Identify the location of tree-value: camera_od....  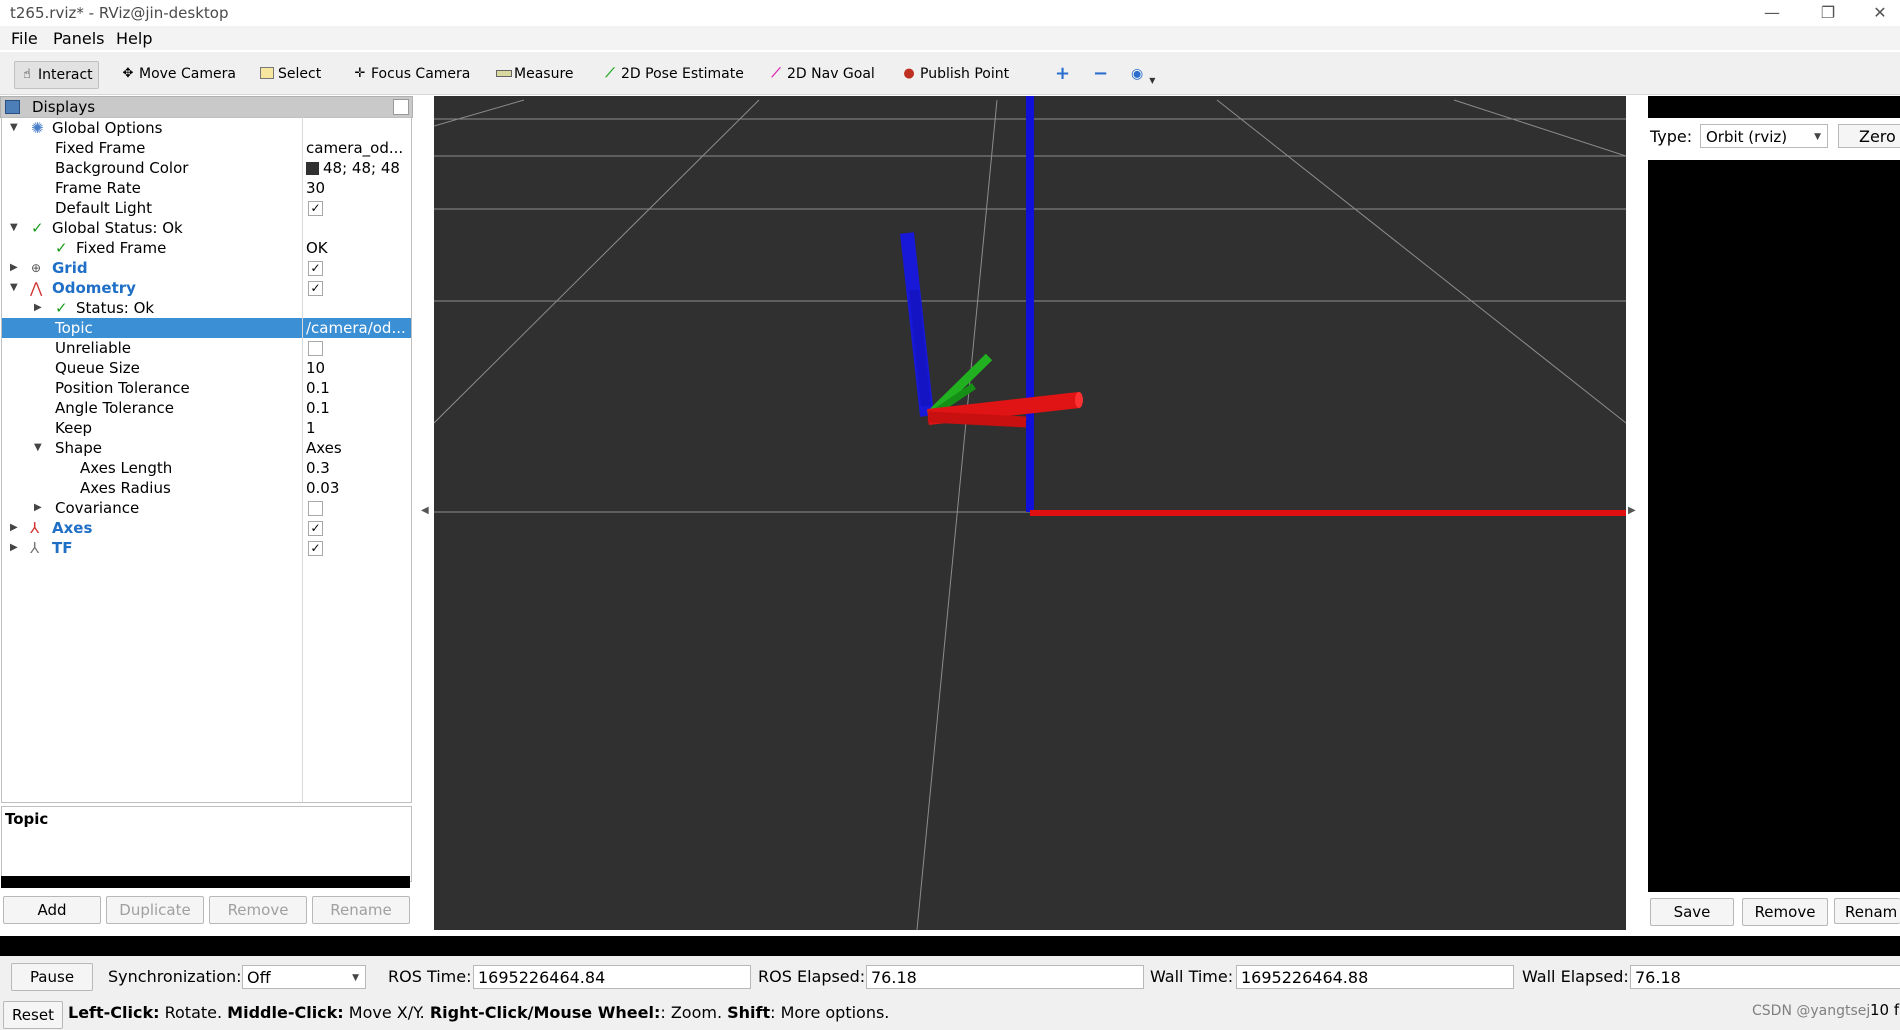
(358, 148).